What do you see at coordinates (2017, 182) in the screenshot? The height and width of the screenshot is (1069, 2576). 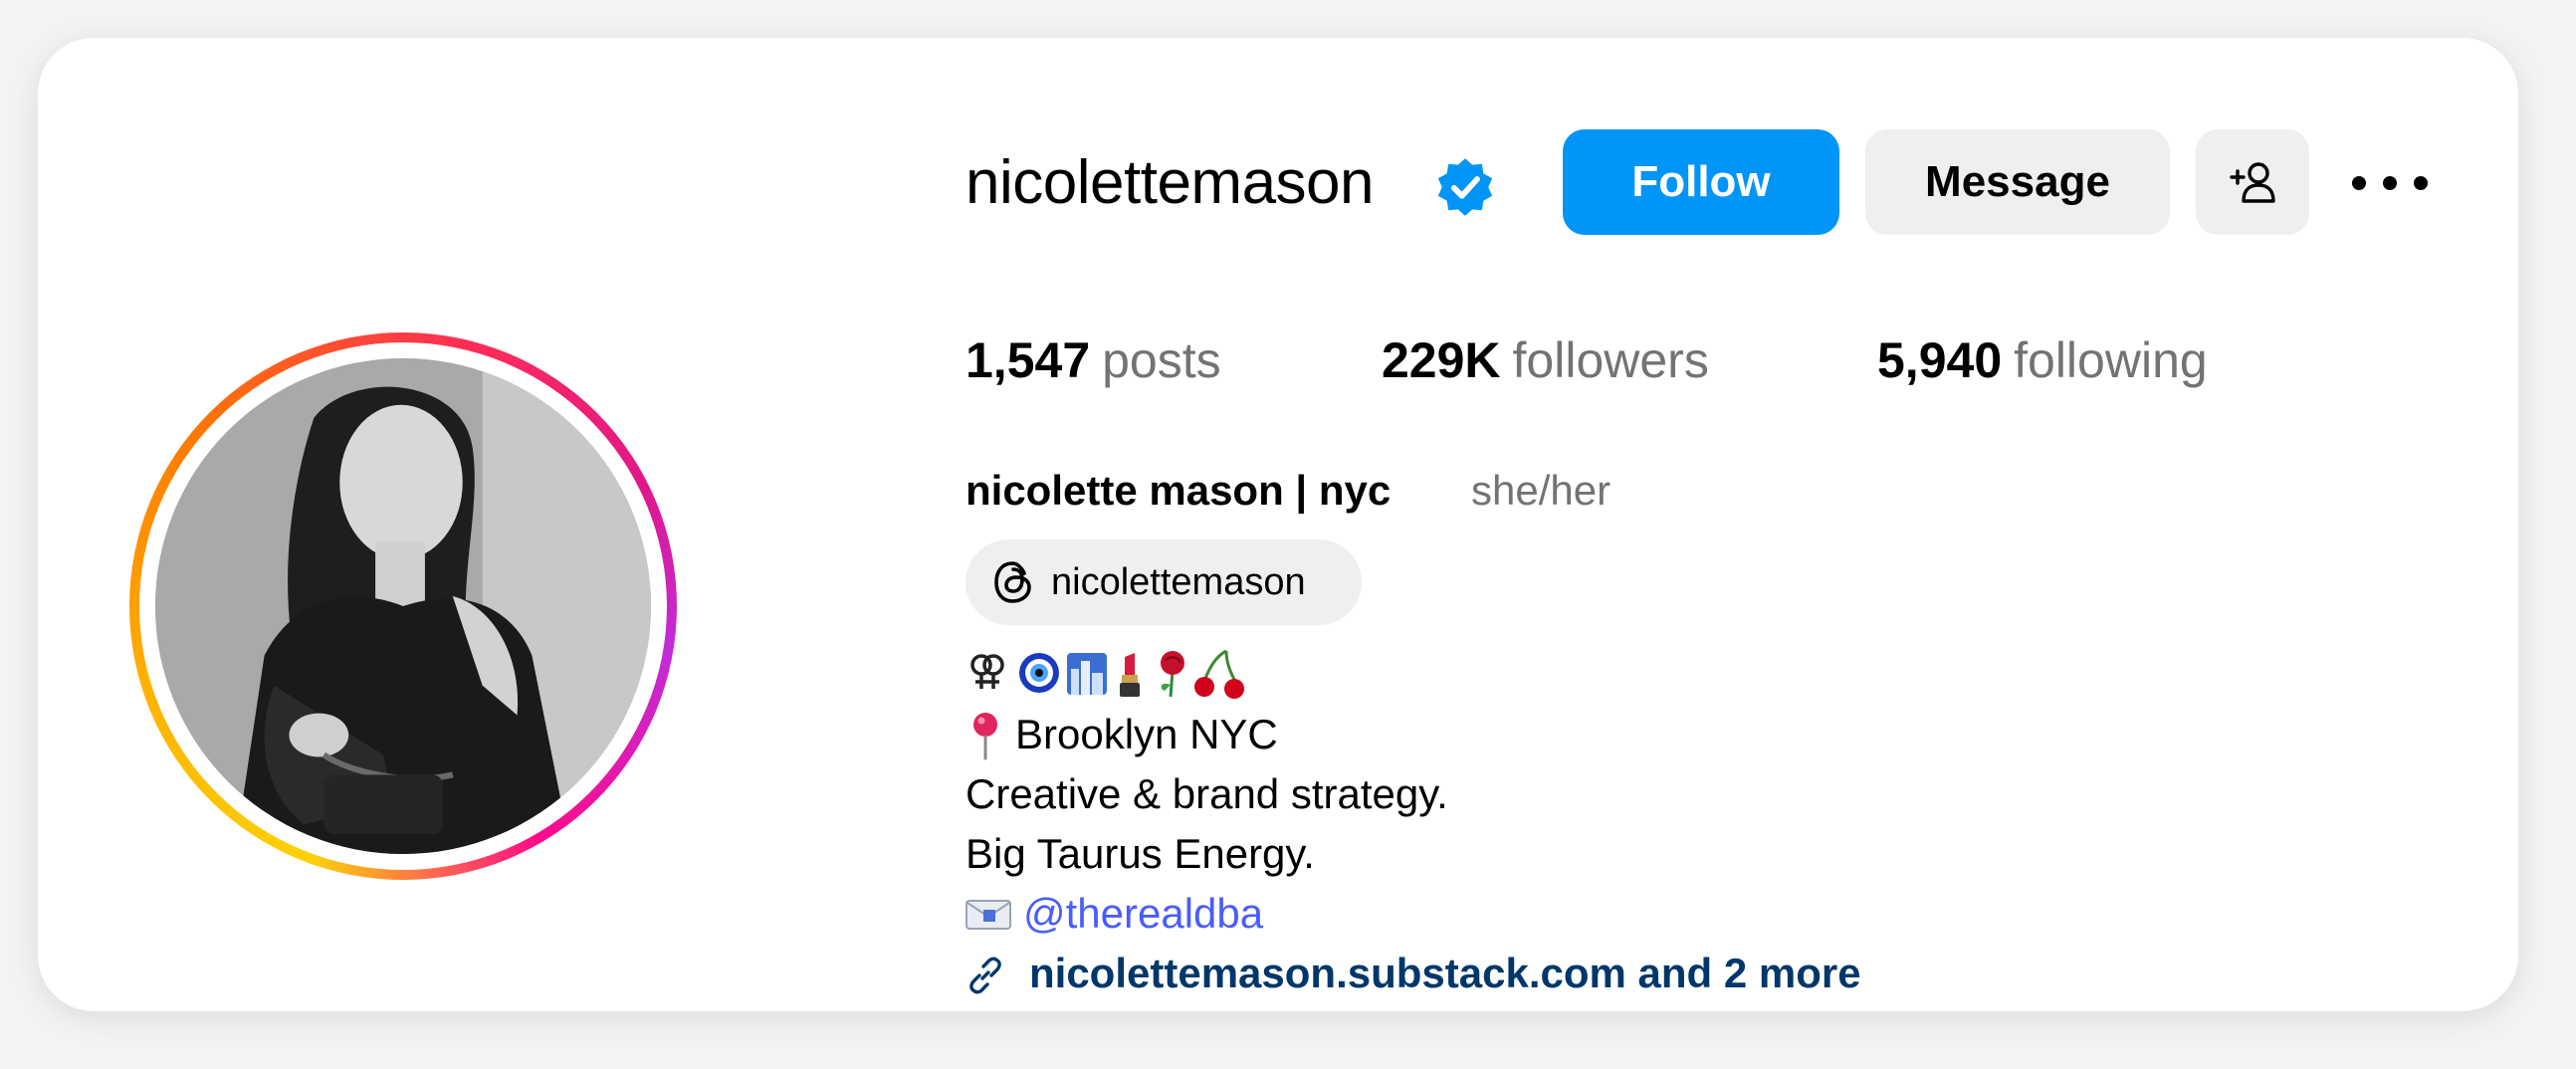 I see `message-button: Message` at bounding box center [2017, 182].